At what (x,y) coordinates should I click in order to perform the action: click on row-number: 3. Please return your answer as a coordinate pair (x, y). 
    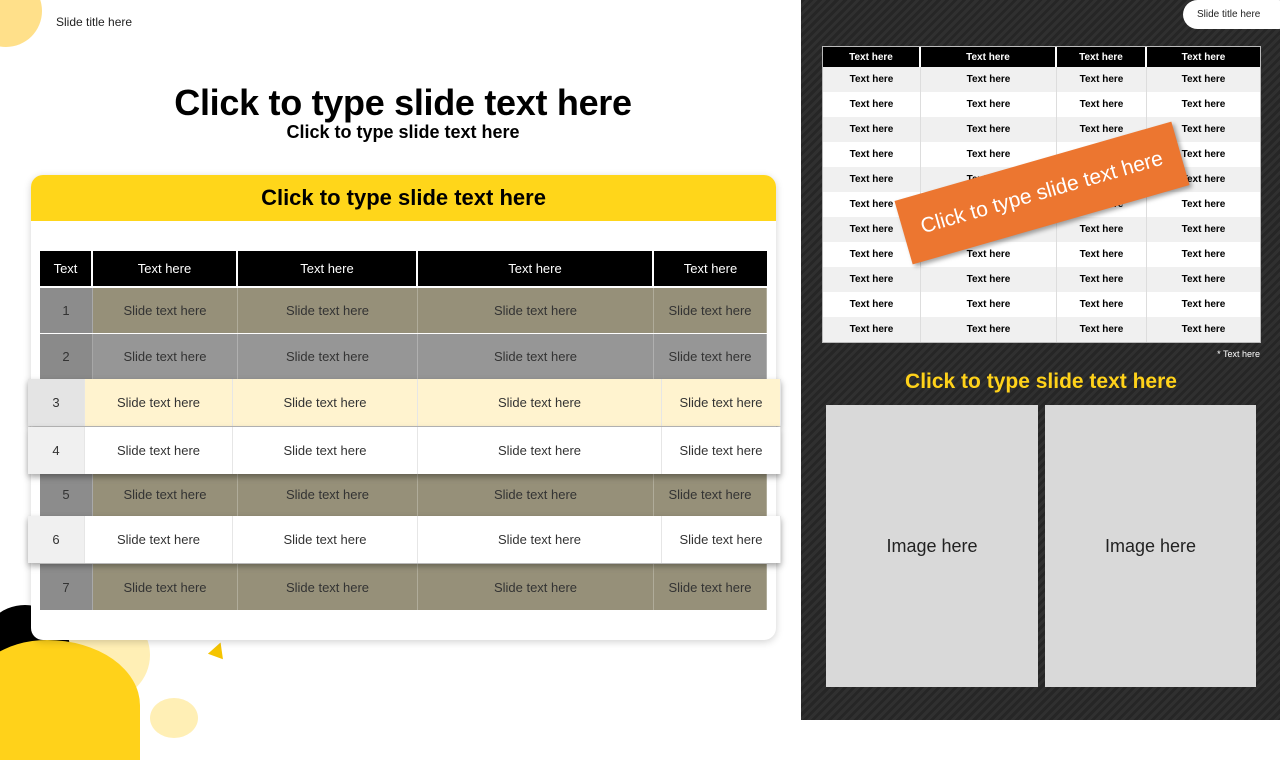
    Looking at the image, I should click on (56, 402).